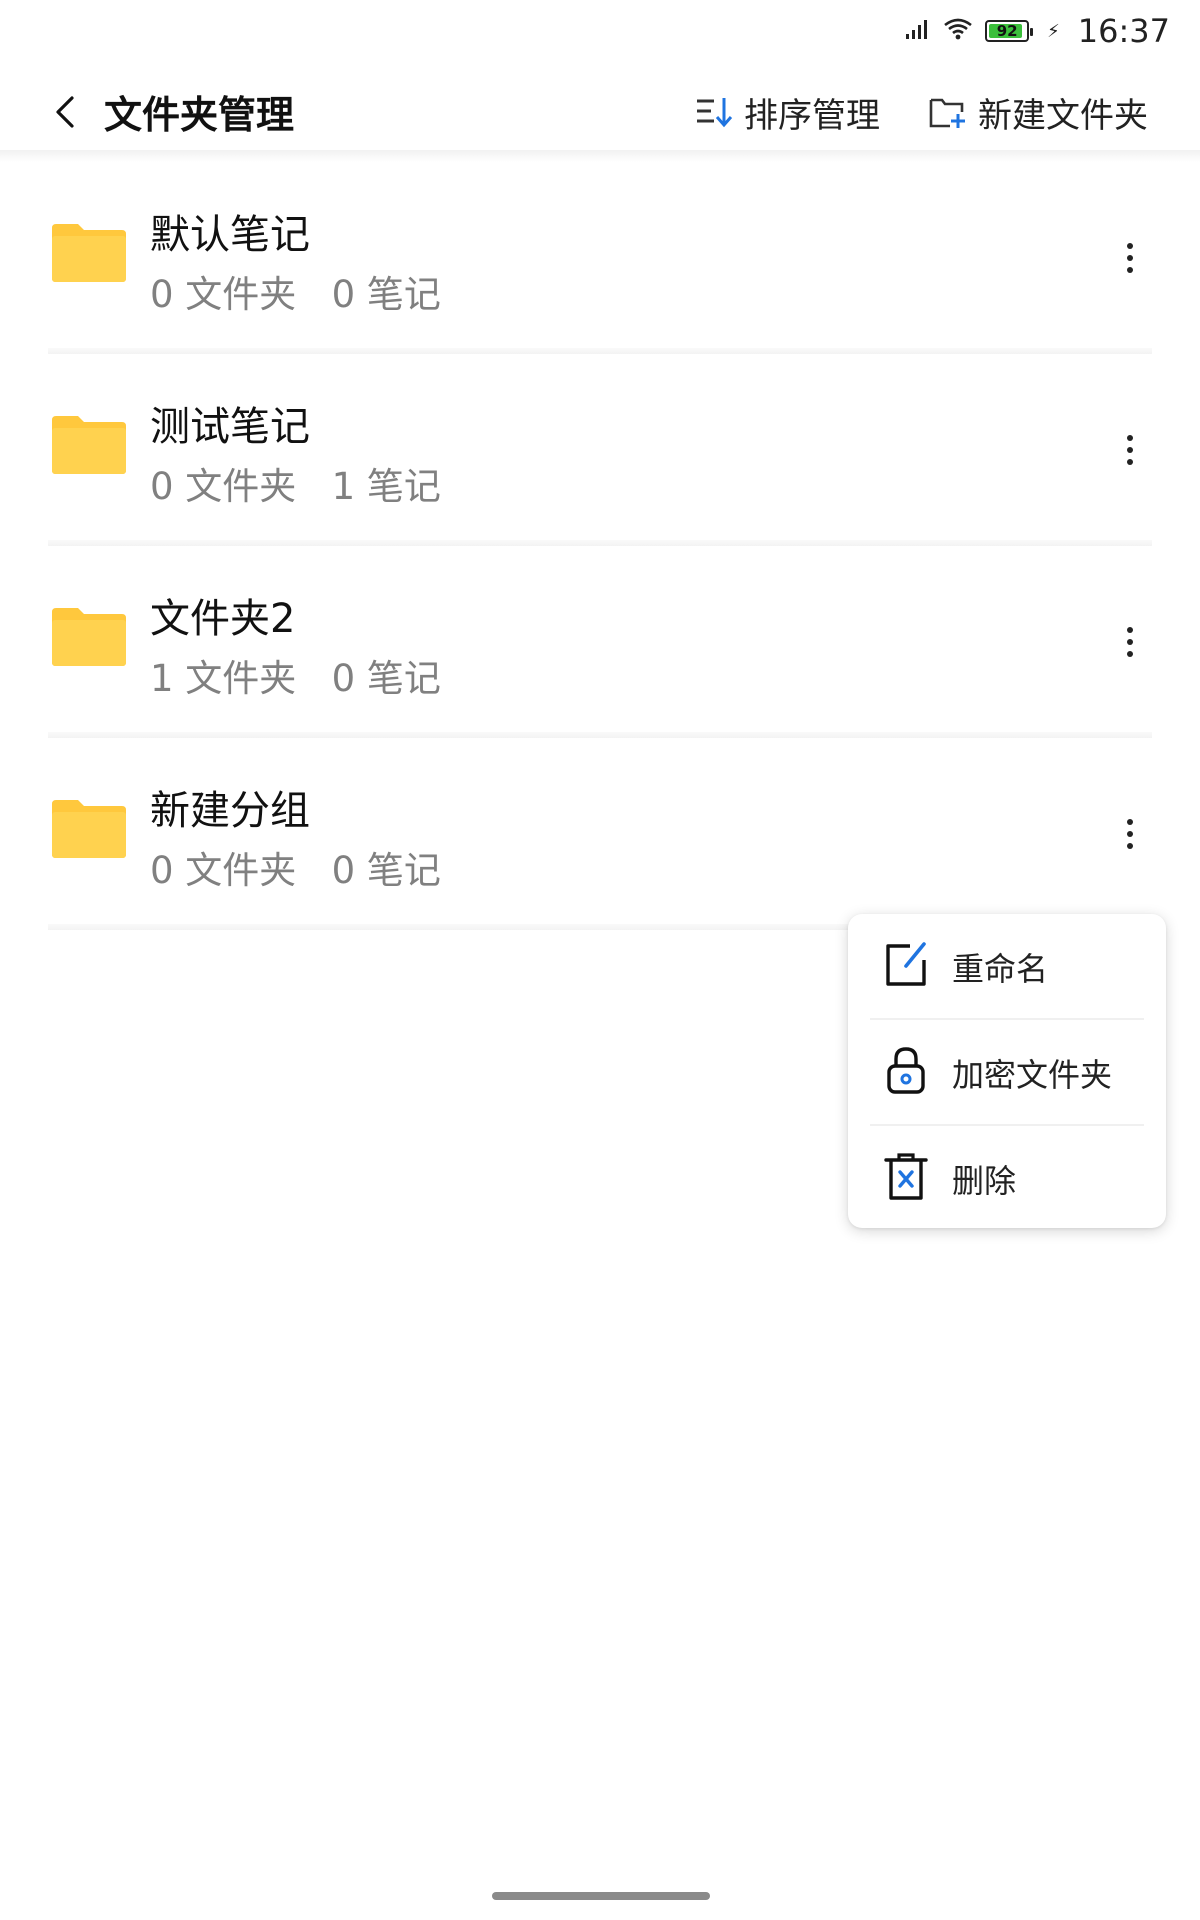  I want to click on menu-item-label: 加密文件夹, so click(1032, 1075).